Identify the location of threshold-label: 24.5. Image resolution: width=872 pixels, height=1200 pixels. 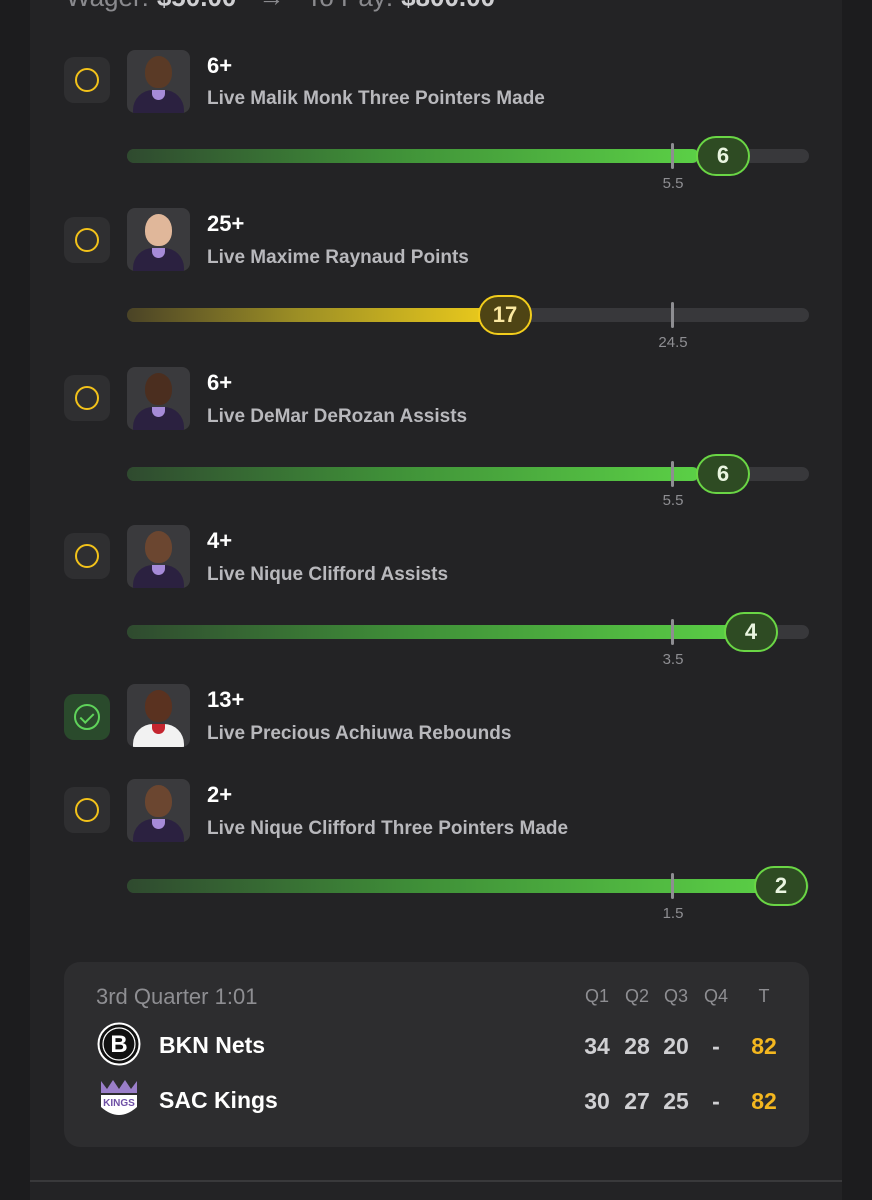
(673, 342).